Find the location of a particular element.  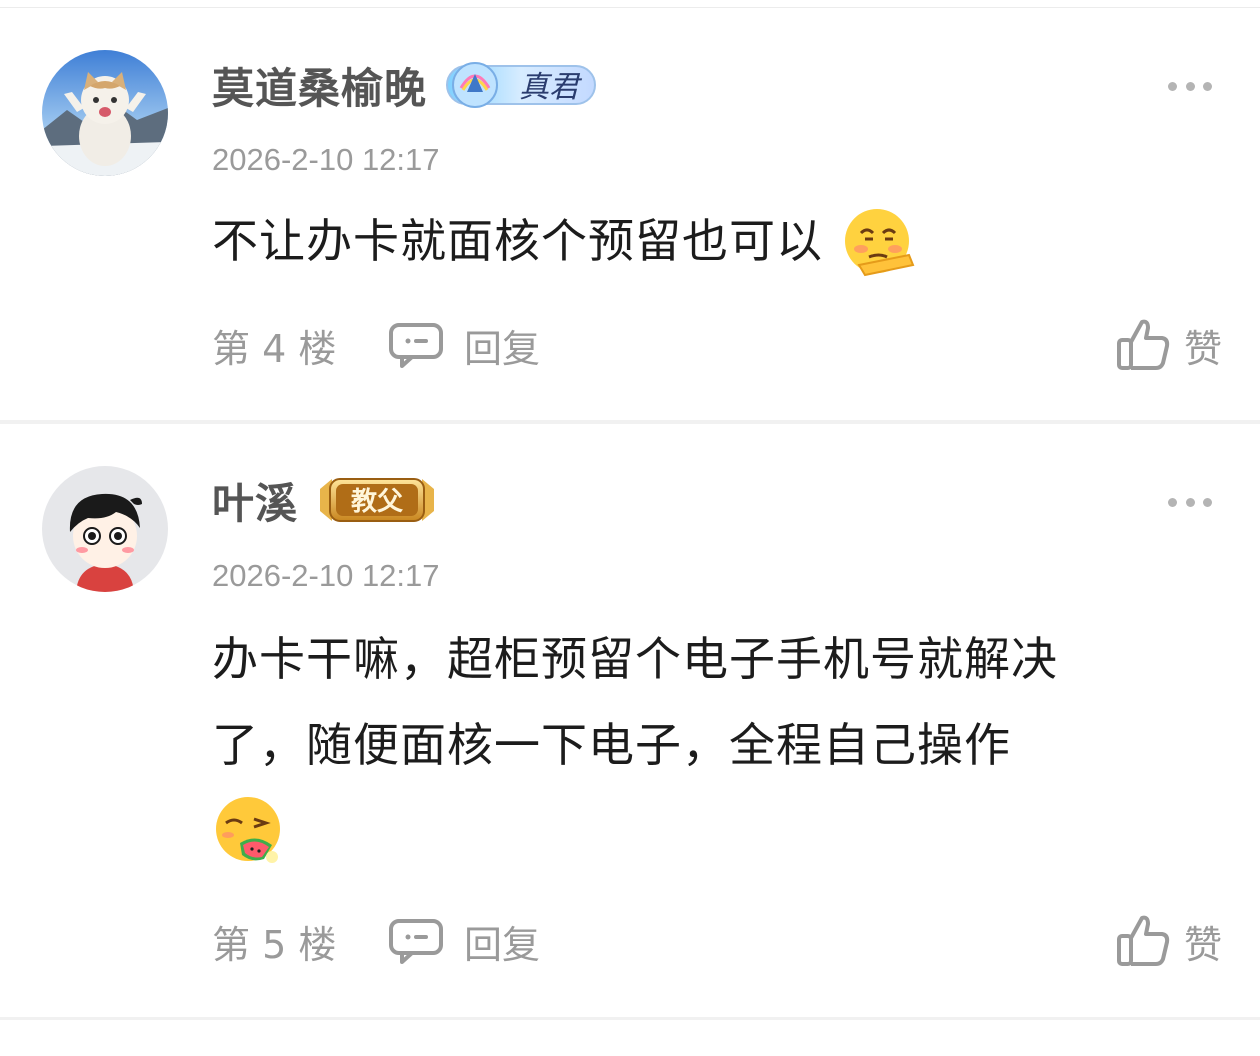

comment-divider is located at coordinates (630, 1018).